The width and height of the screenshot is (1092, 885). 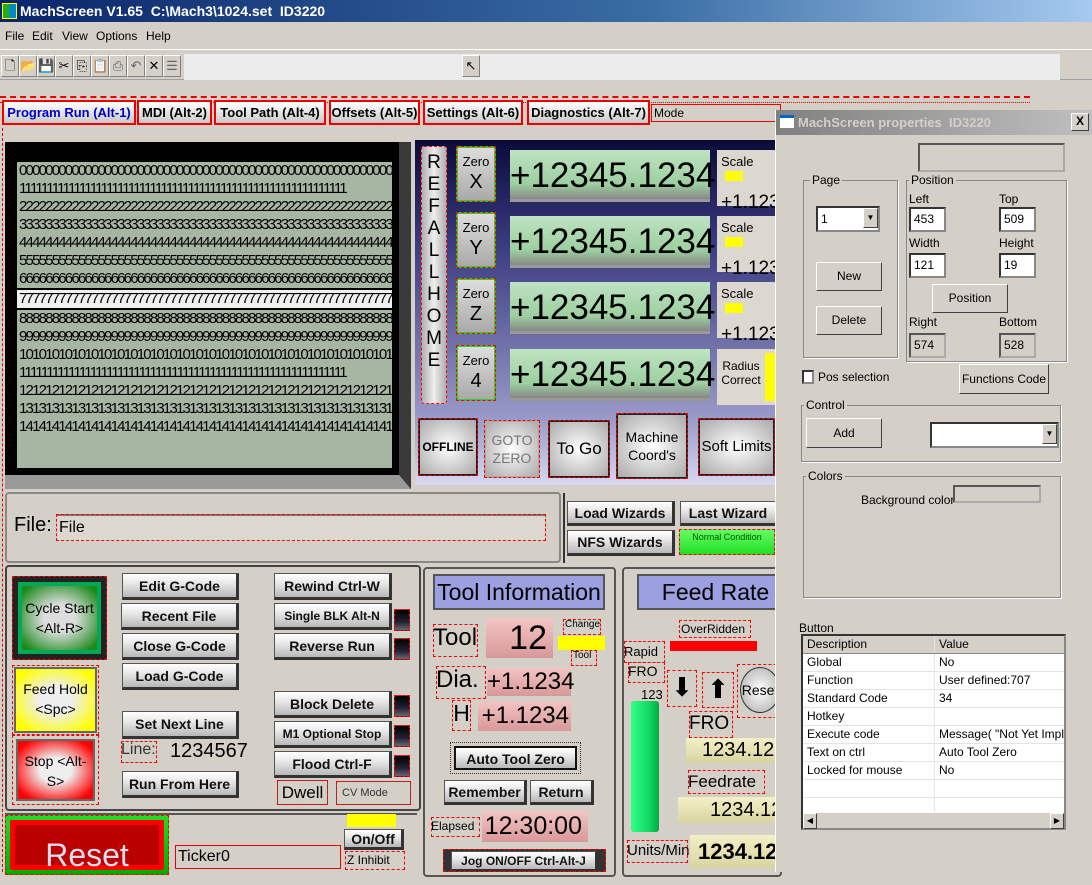 I want to click on edit-gcode-button: Edit G-Code, so click(x=180, y=586).